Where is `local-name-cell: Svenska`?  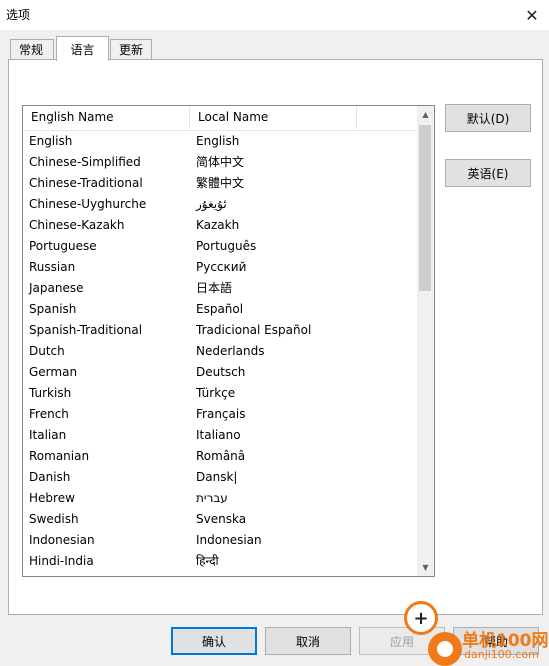
local-name-cell: Svenska is located at coordinates (221, 519).